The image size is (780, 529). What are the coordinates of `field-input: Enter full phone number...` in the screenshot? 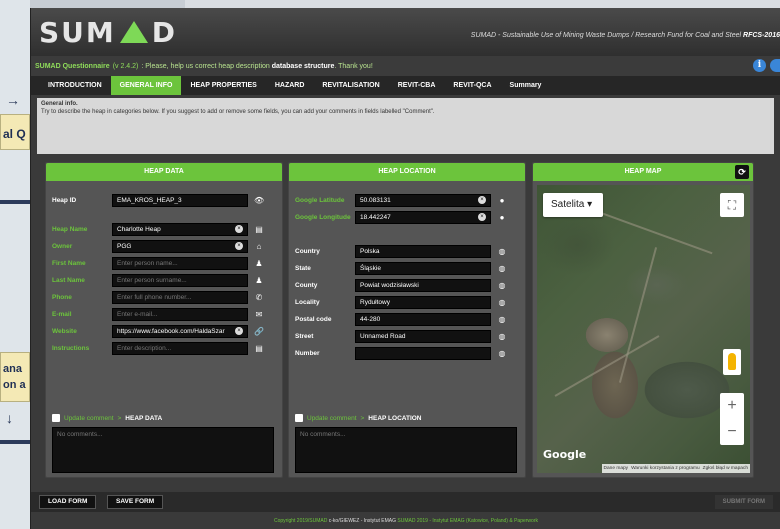 It's located at (180, 297).